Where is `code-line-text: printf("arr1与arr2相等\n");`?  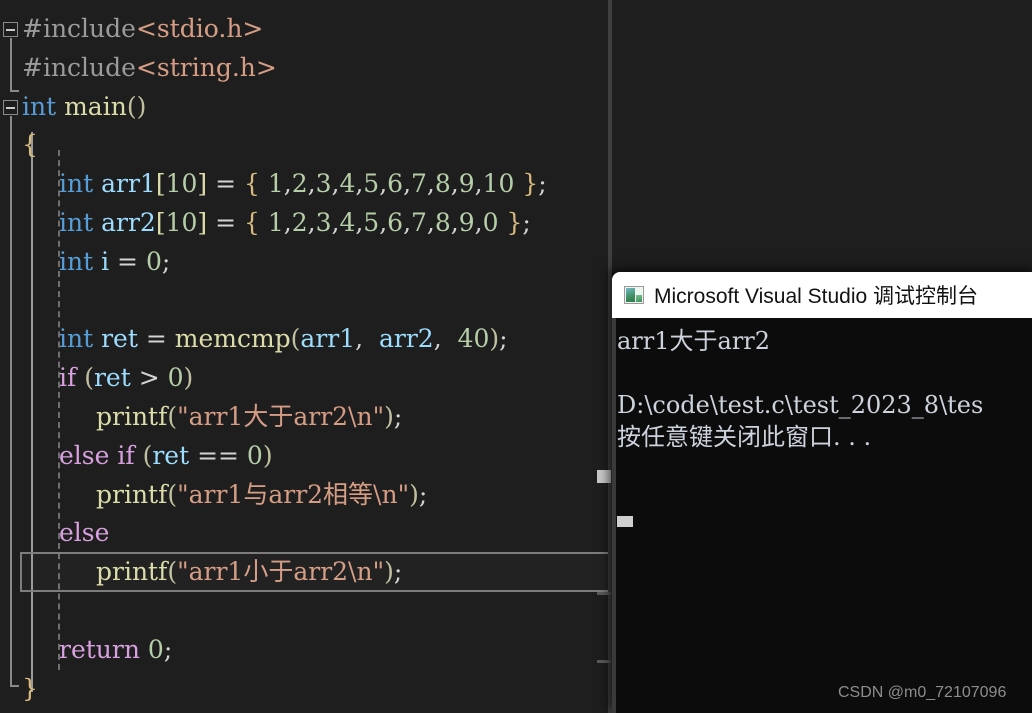
code-line-text: printf("arr1与arr2相等\n"); is located at coordinates (261, 494).